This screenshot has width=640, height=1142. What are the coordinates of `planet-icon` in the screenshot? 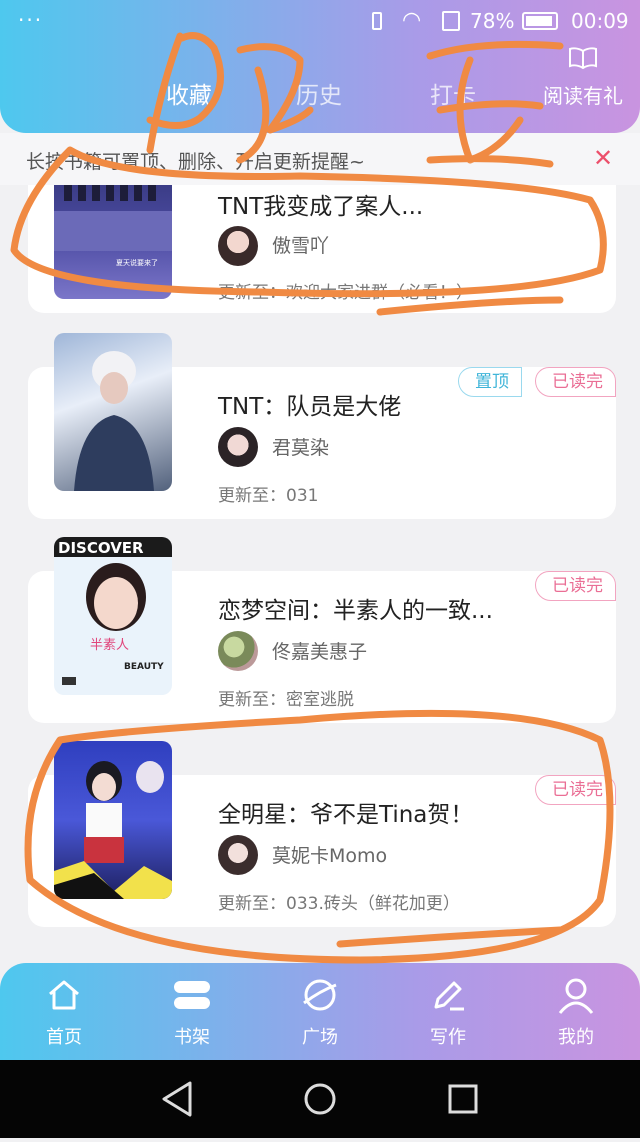 It's located at (320, 995).